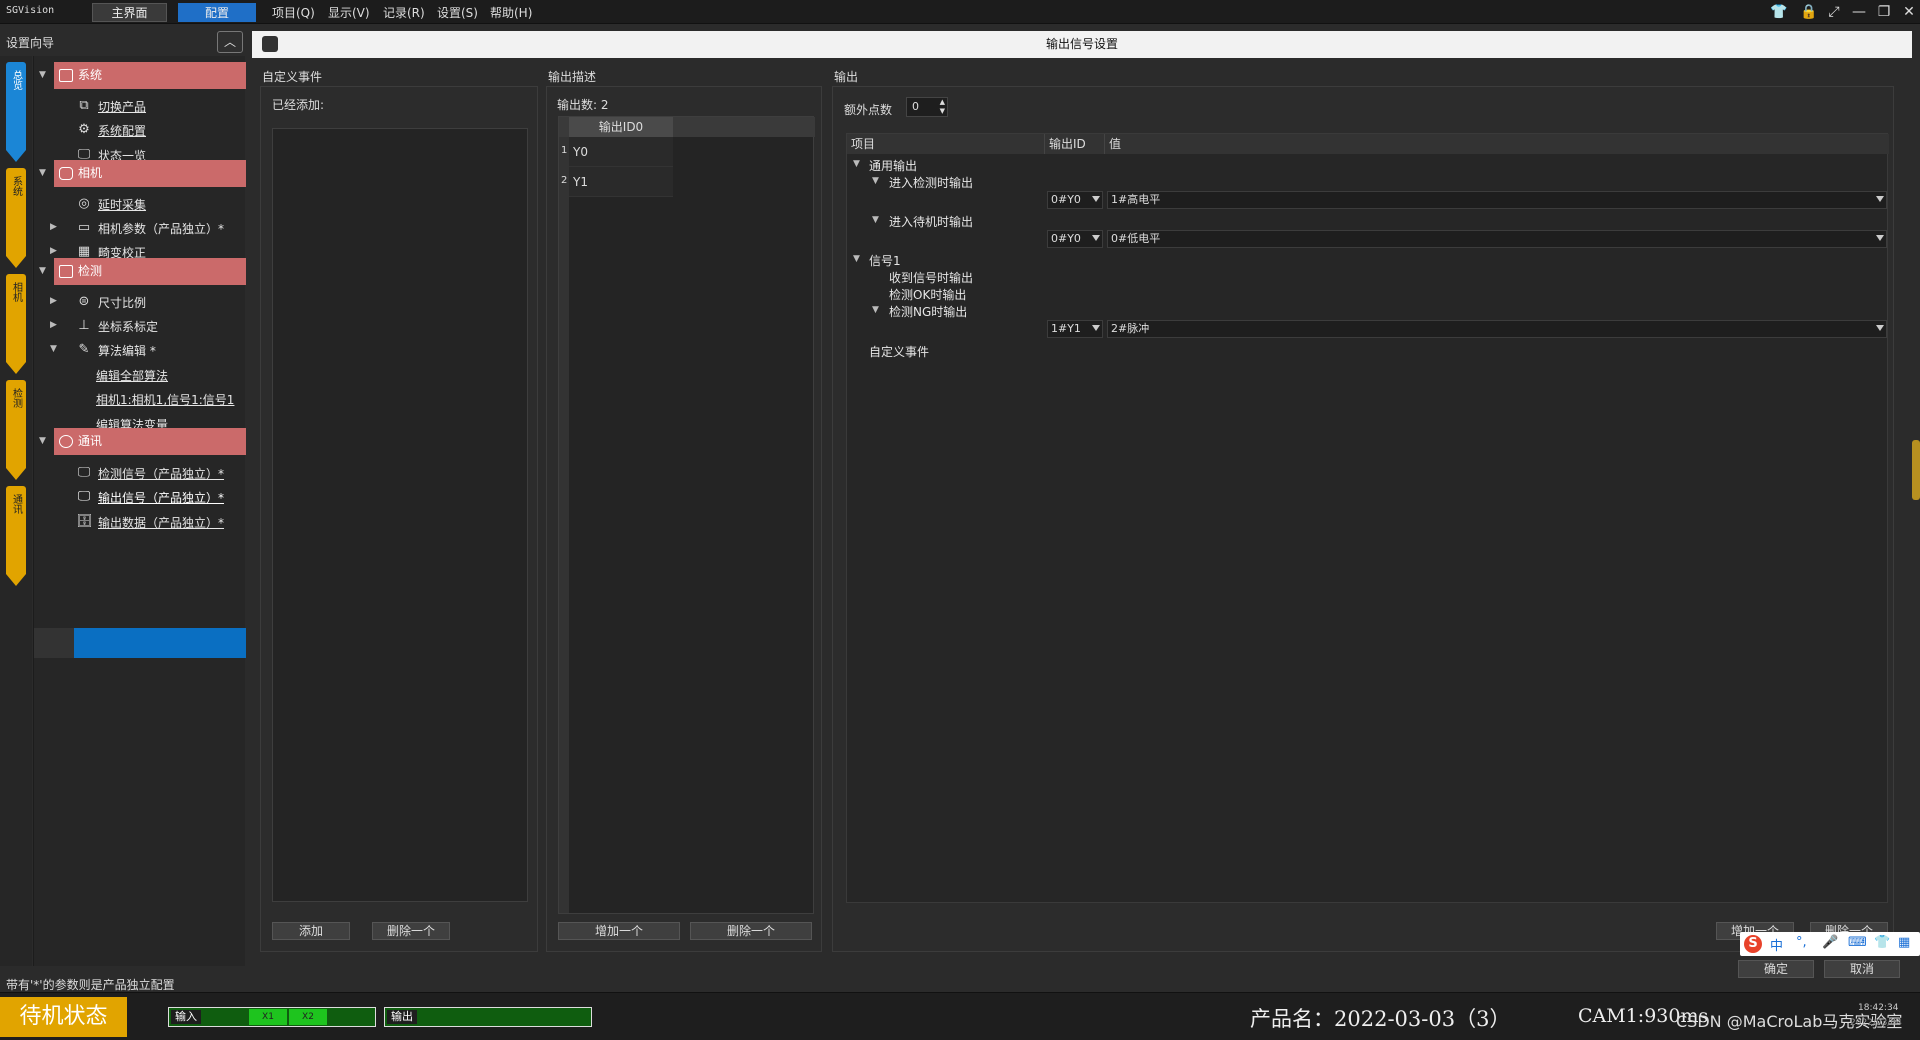  Describe the element at coordinates (572, 77) in the screenshot. I see `output-desc-title: 输出描述` at that location.